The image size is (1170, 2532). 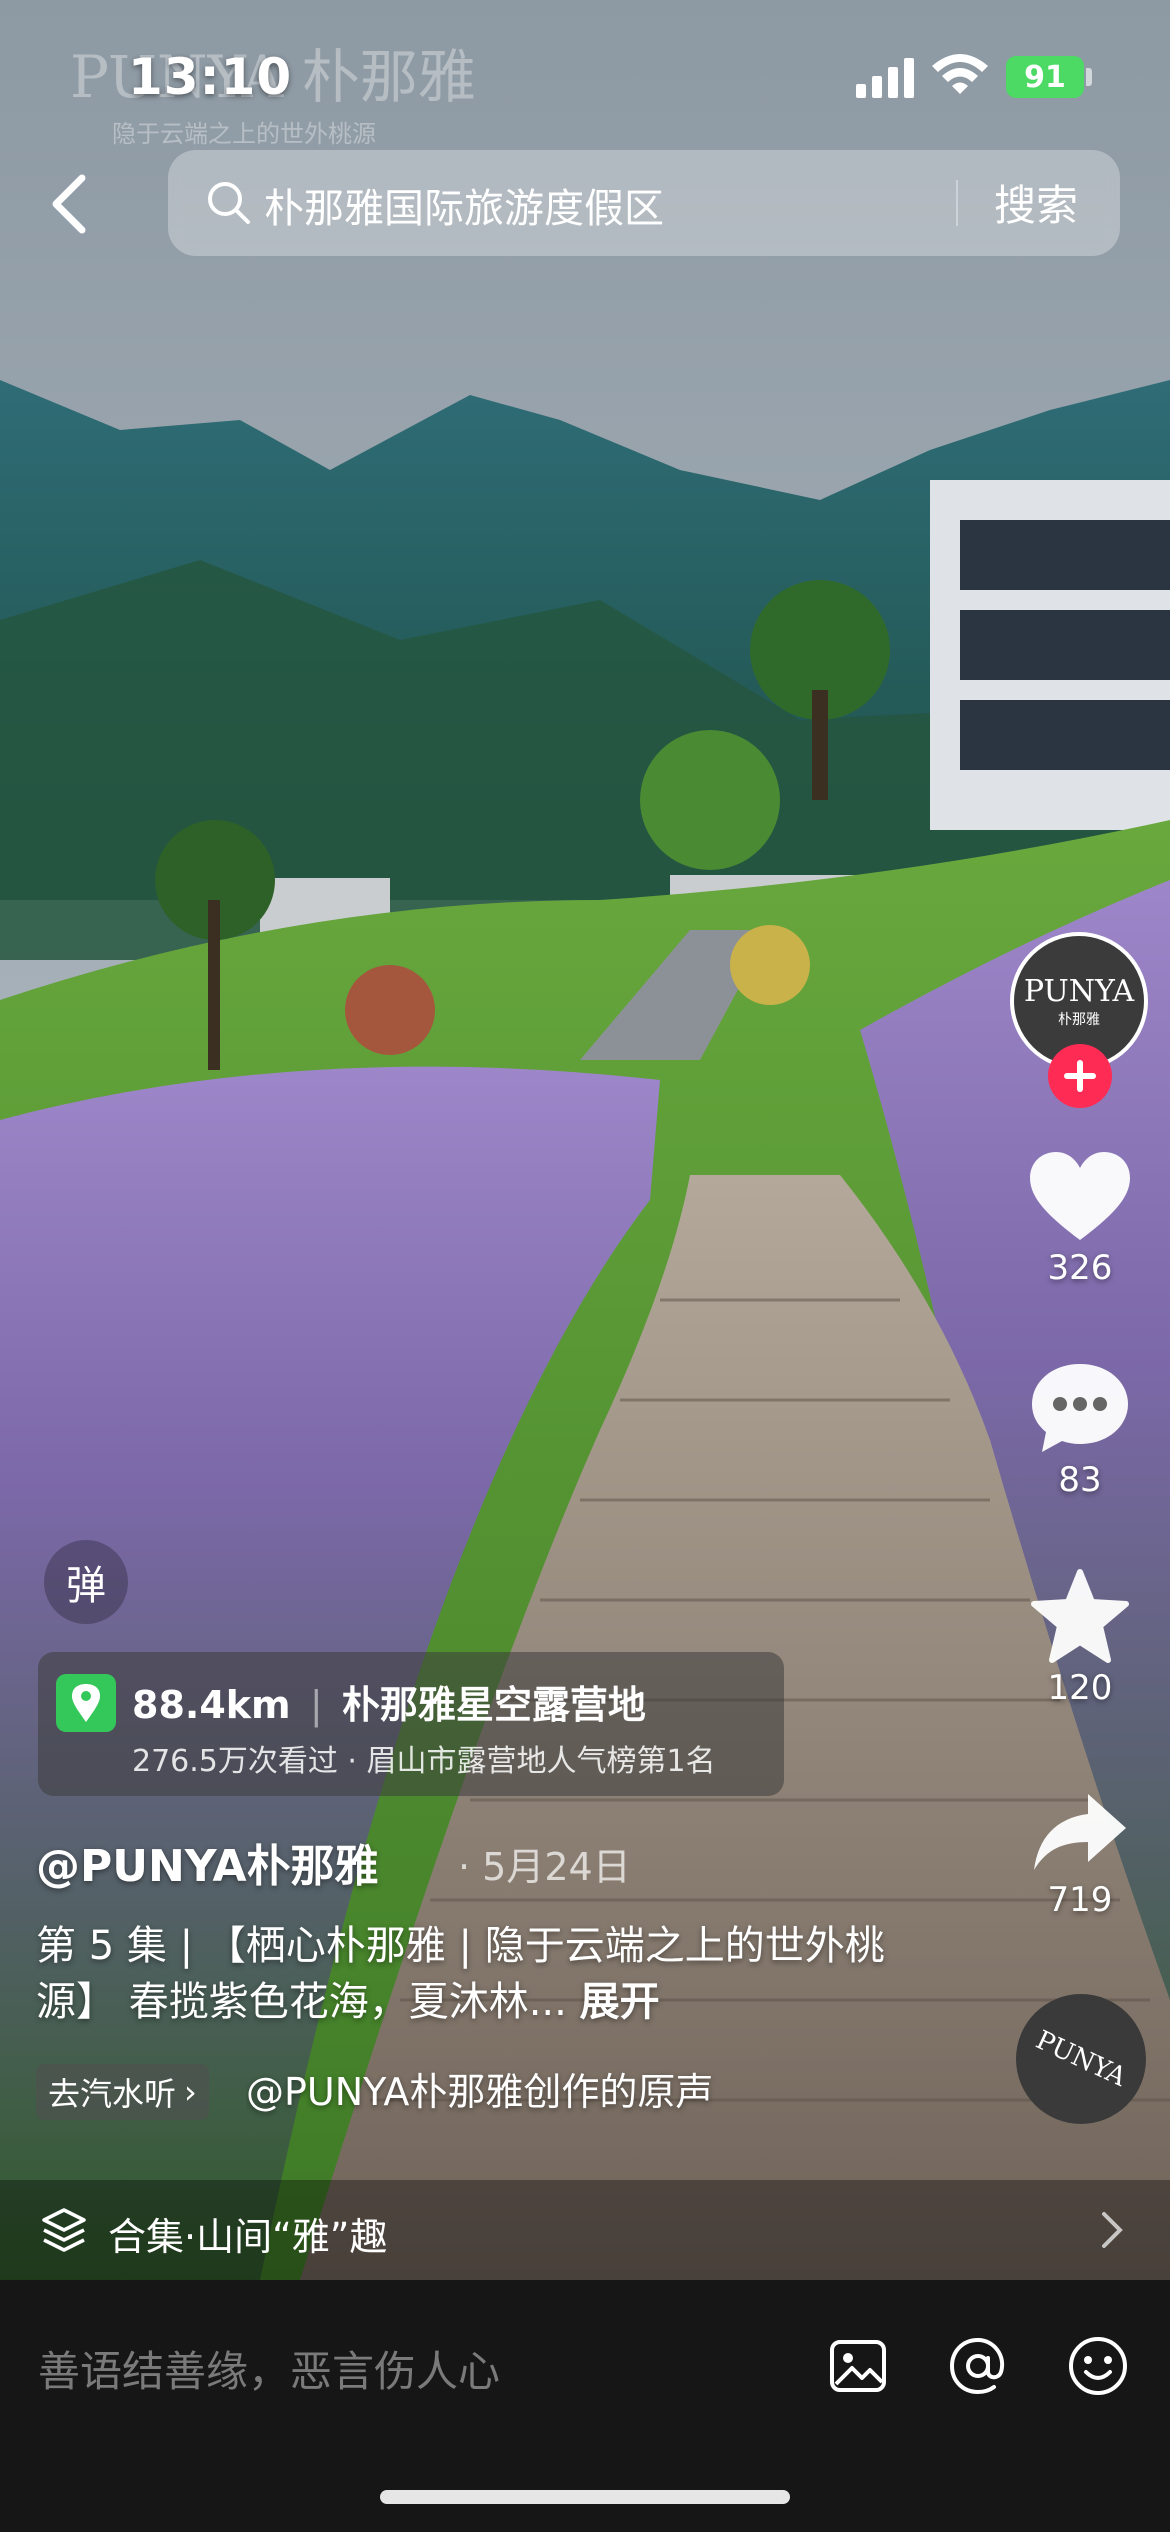 I want to click on author-name: @PUNYA朴那雅, so click(x=207, y=1862).